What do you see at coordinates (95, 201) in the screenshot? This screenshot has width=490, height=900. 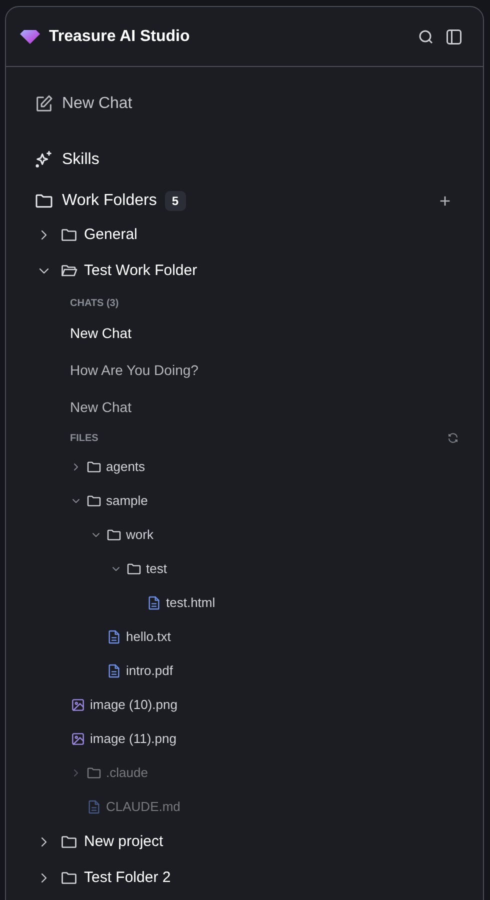 I see `work-folders-button: Work Folders` at bounding box center [95, 201].